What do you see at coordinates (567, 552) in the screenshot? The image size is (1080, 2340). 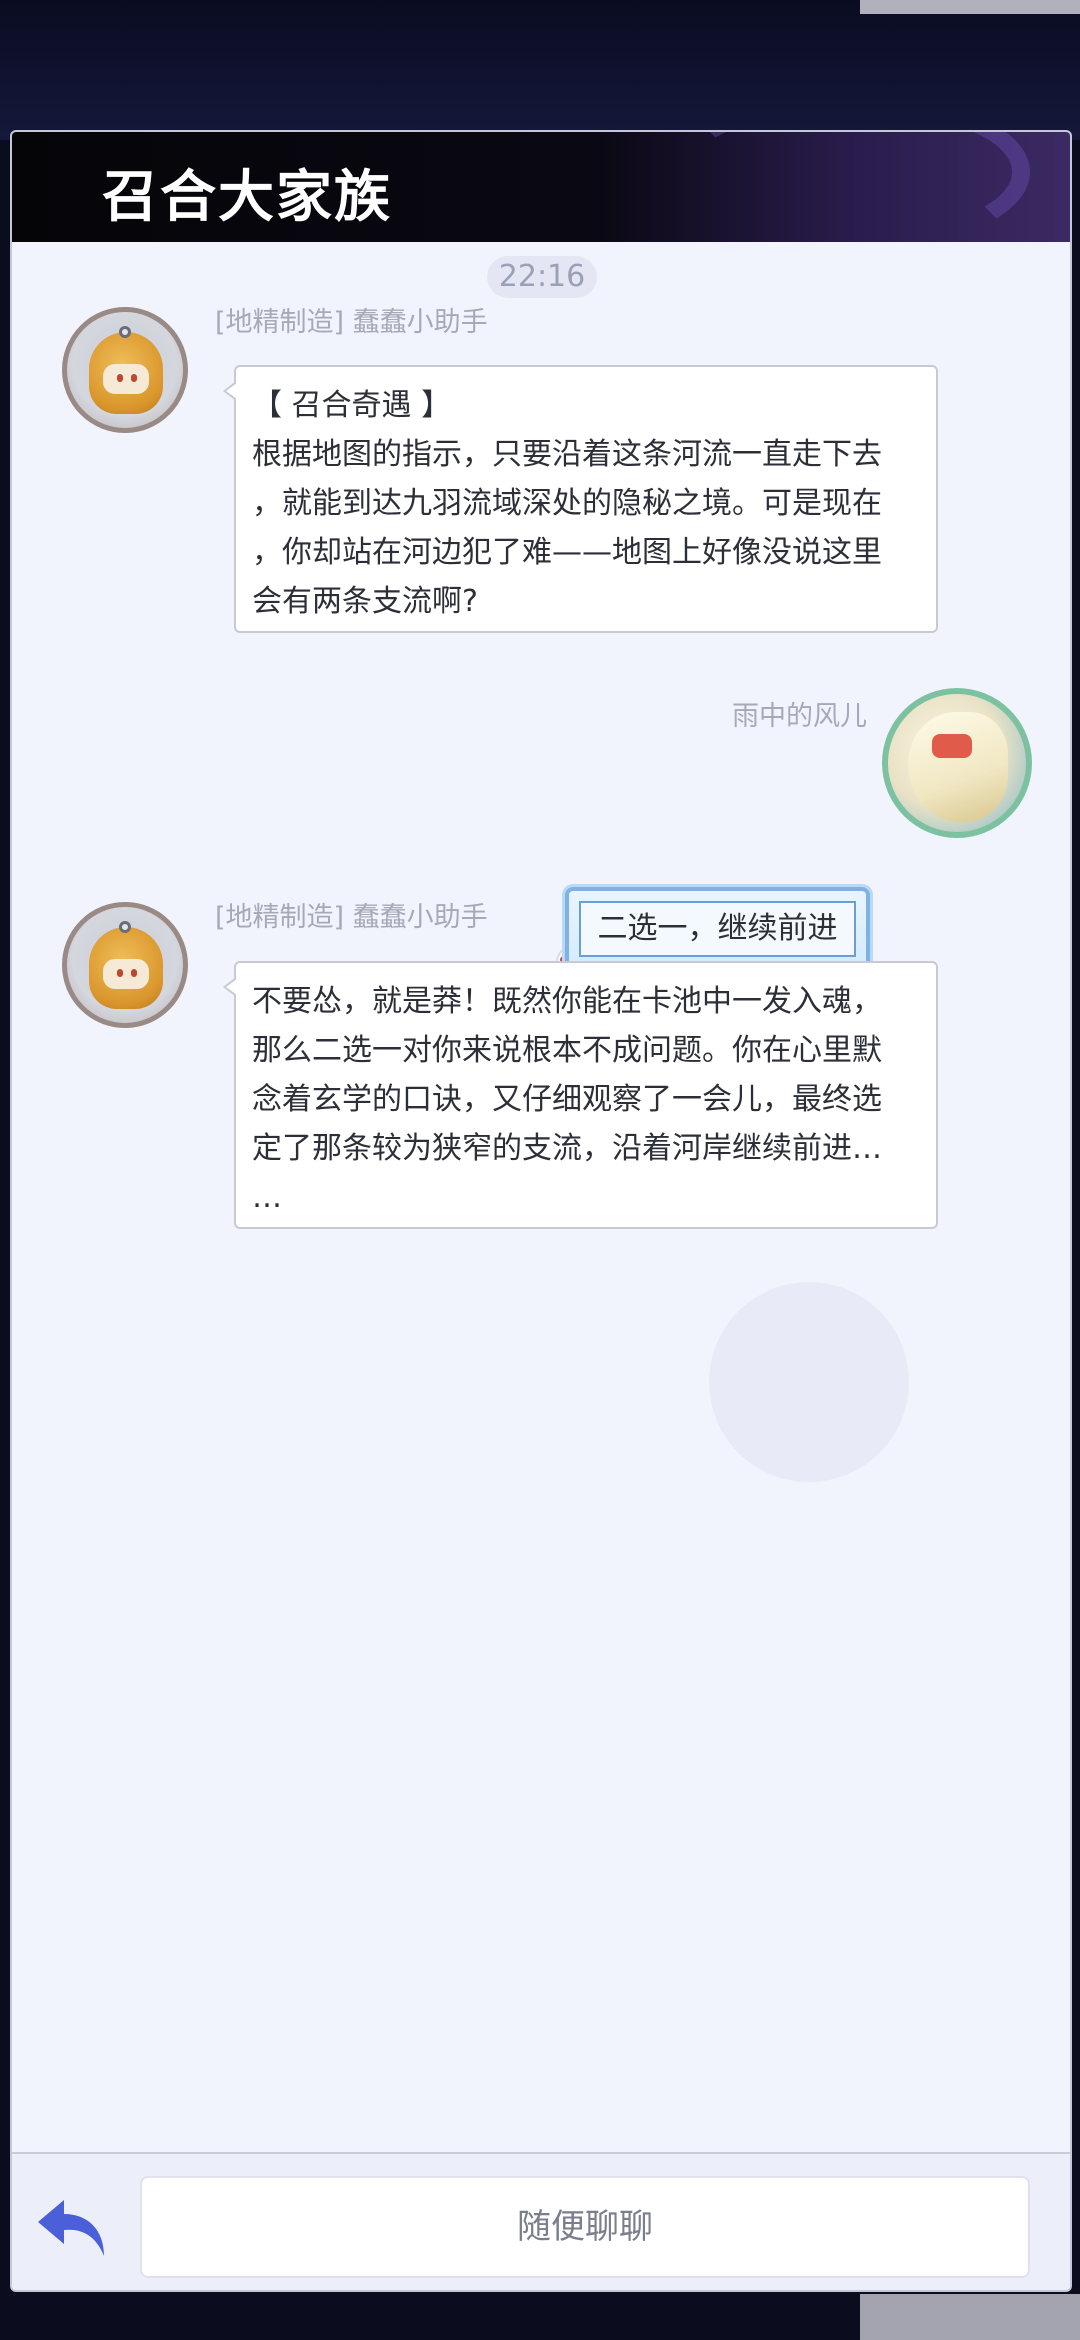 I see `message-line: ，你却站在河边犯了难——地图上好像没说这里` at bounding box center [567, 552].